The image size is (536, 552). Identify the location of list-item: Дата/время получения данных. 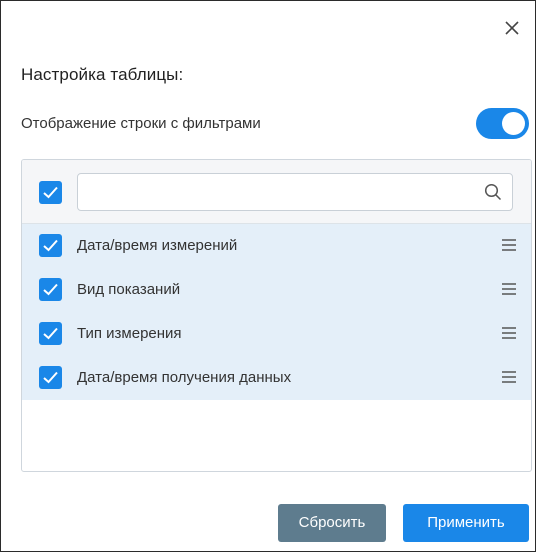
(276, 378).